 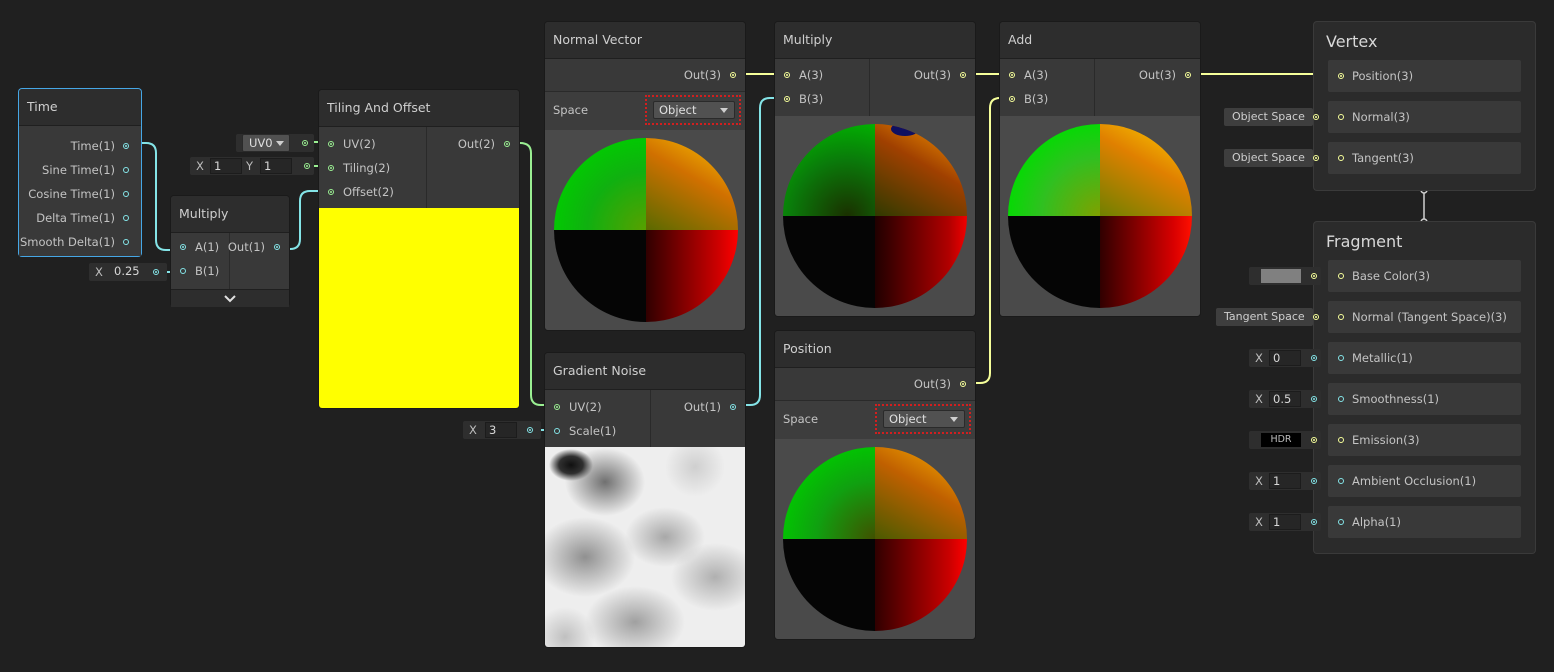 I want to click on base-color-field, so click(x=1285, y=276).